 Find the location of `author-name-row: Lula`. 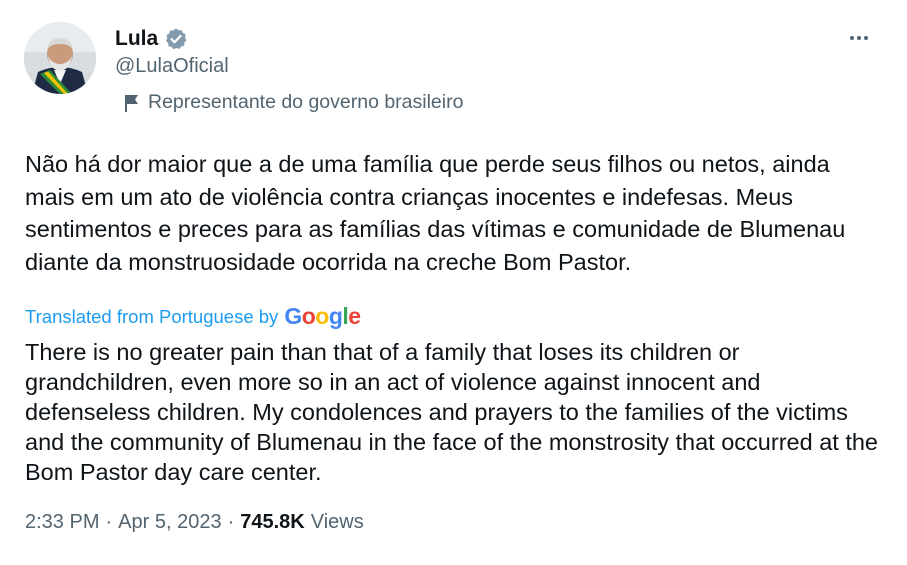

author-name-row: Lula is located at coordinates (151, 39).